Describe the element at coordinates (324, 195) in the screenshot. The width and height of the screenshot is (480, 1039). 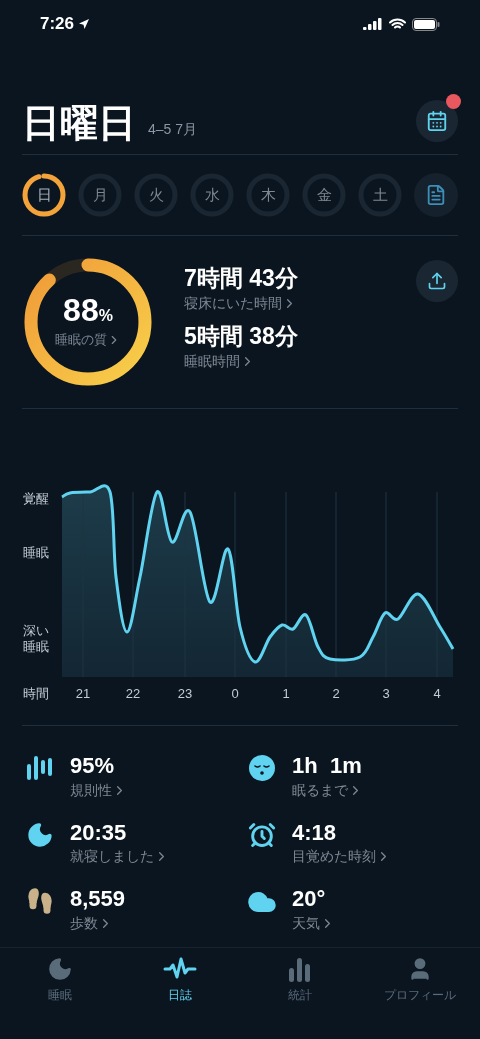
I see `day-button: 金` at that location.